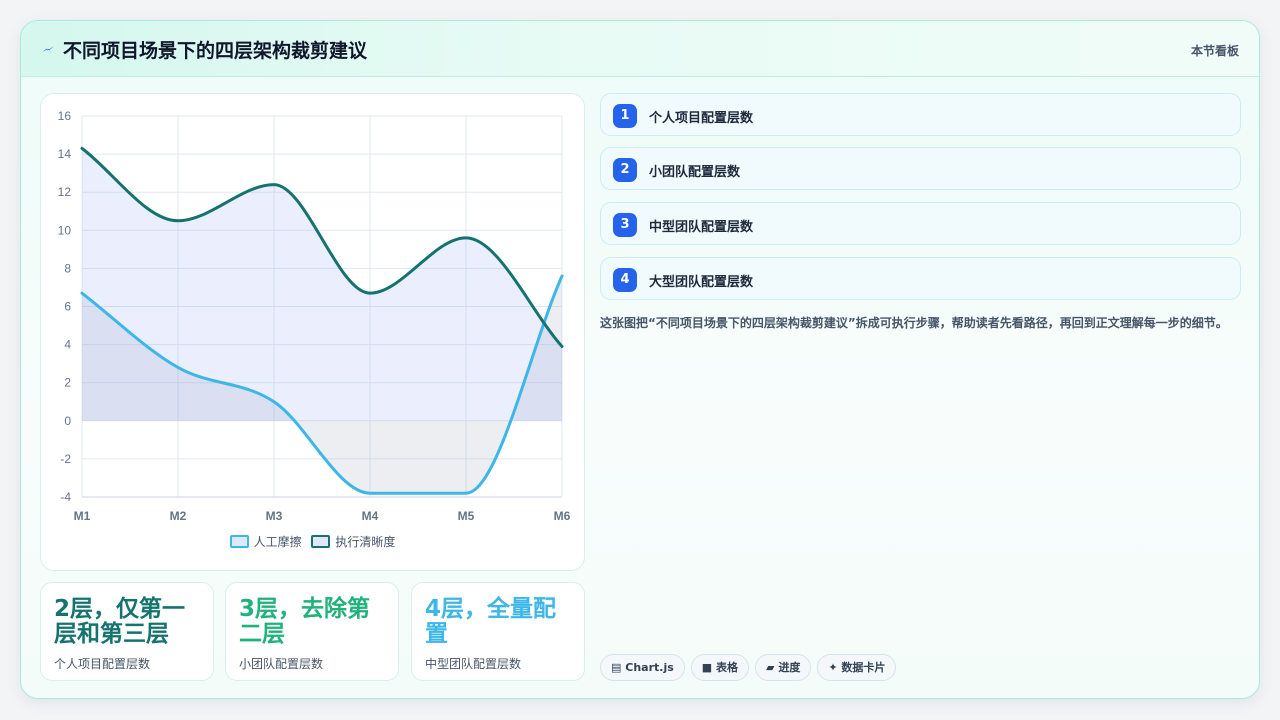 This screenshot has width=1280, height=720. I want to click on tag-chips: ▤ Chart.js ■ 表格 ▰ 进度 ✦ 数据卡片, so click(751, 667).